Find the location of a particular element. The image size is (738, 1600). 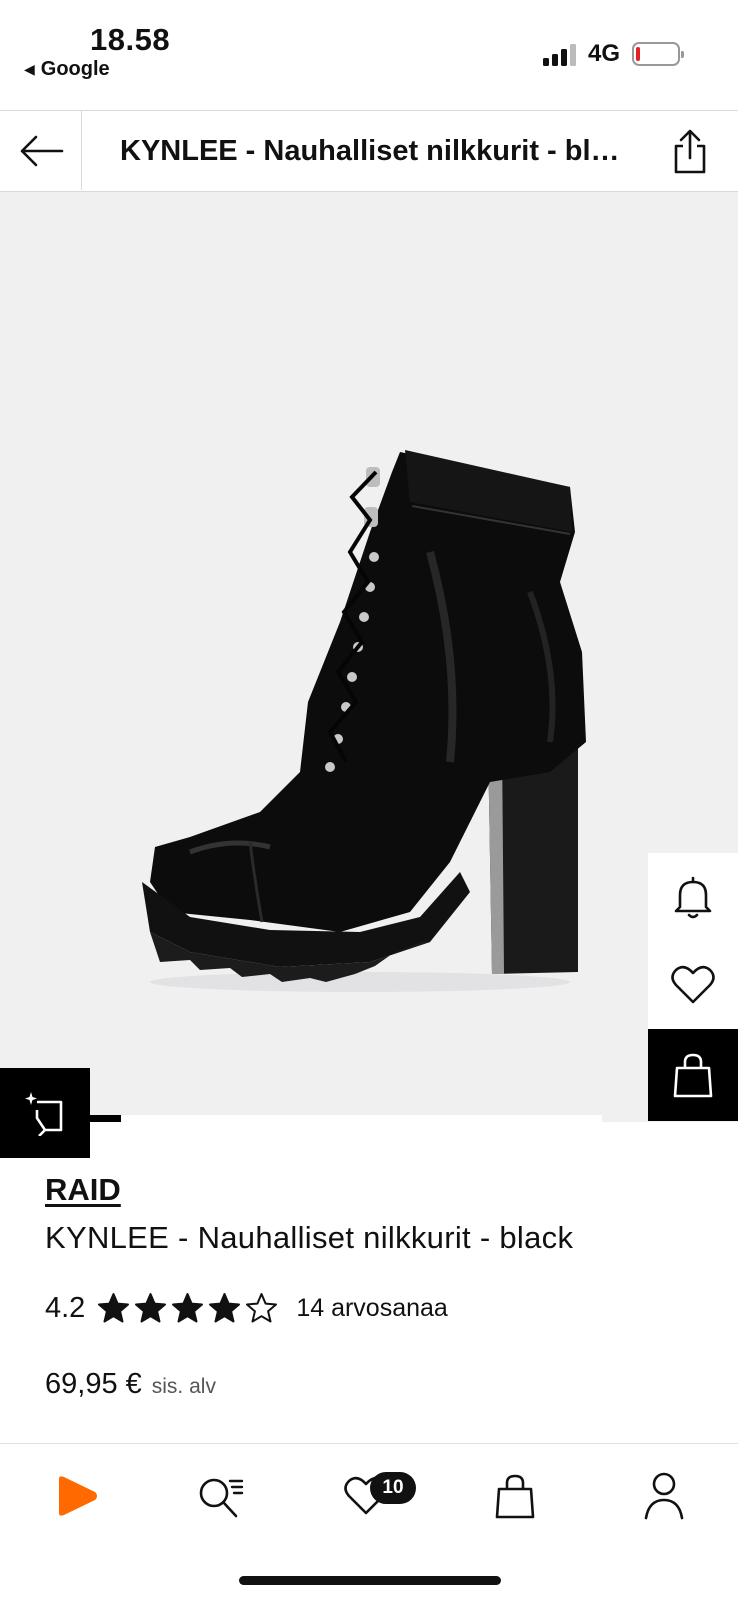

share-icon is located at coordinates (690, 151).